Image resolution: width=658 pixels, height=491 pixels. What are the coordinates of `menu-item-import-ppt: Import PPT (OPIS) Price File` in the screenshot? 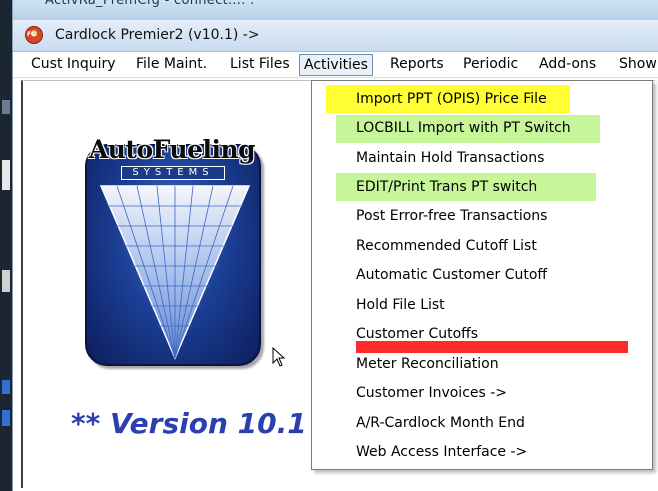 It's located at (451, 99).